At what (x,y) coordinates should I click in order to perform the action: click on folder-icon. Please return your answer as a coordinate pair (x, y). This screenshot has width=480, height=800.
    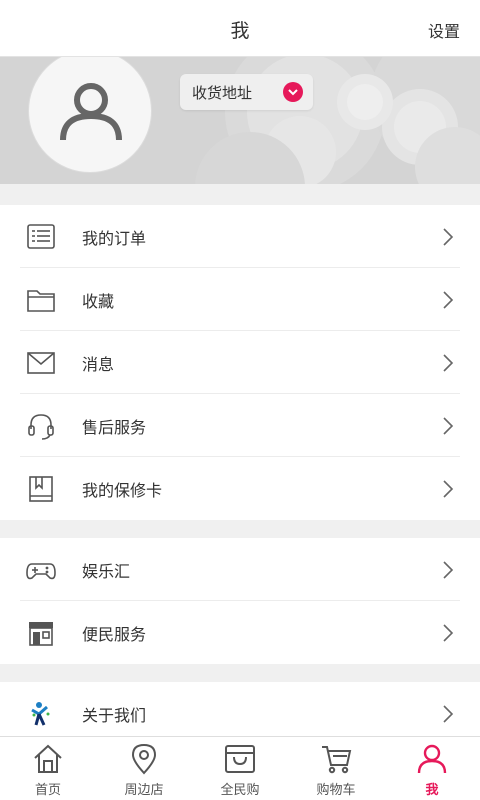
    Looking at the image, I should click on (41, 301).